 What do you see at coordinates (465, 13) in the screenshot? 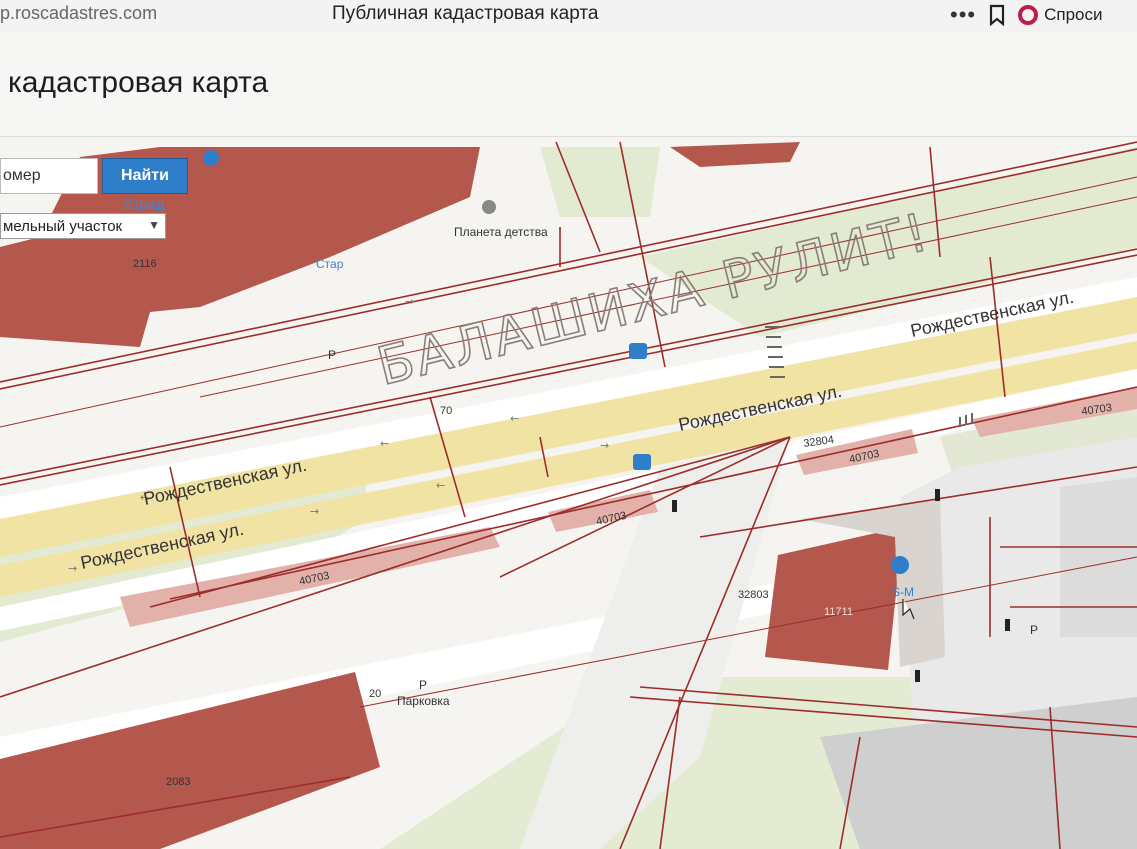
I see `browser-tab-title: Публичная кадастровая карта` at bounding box center [465, 13].